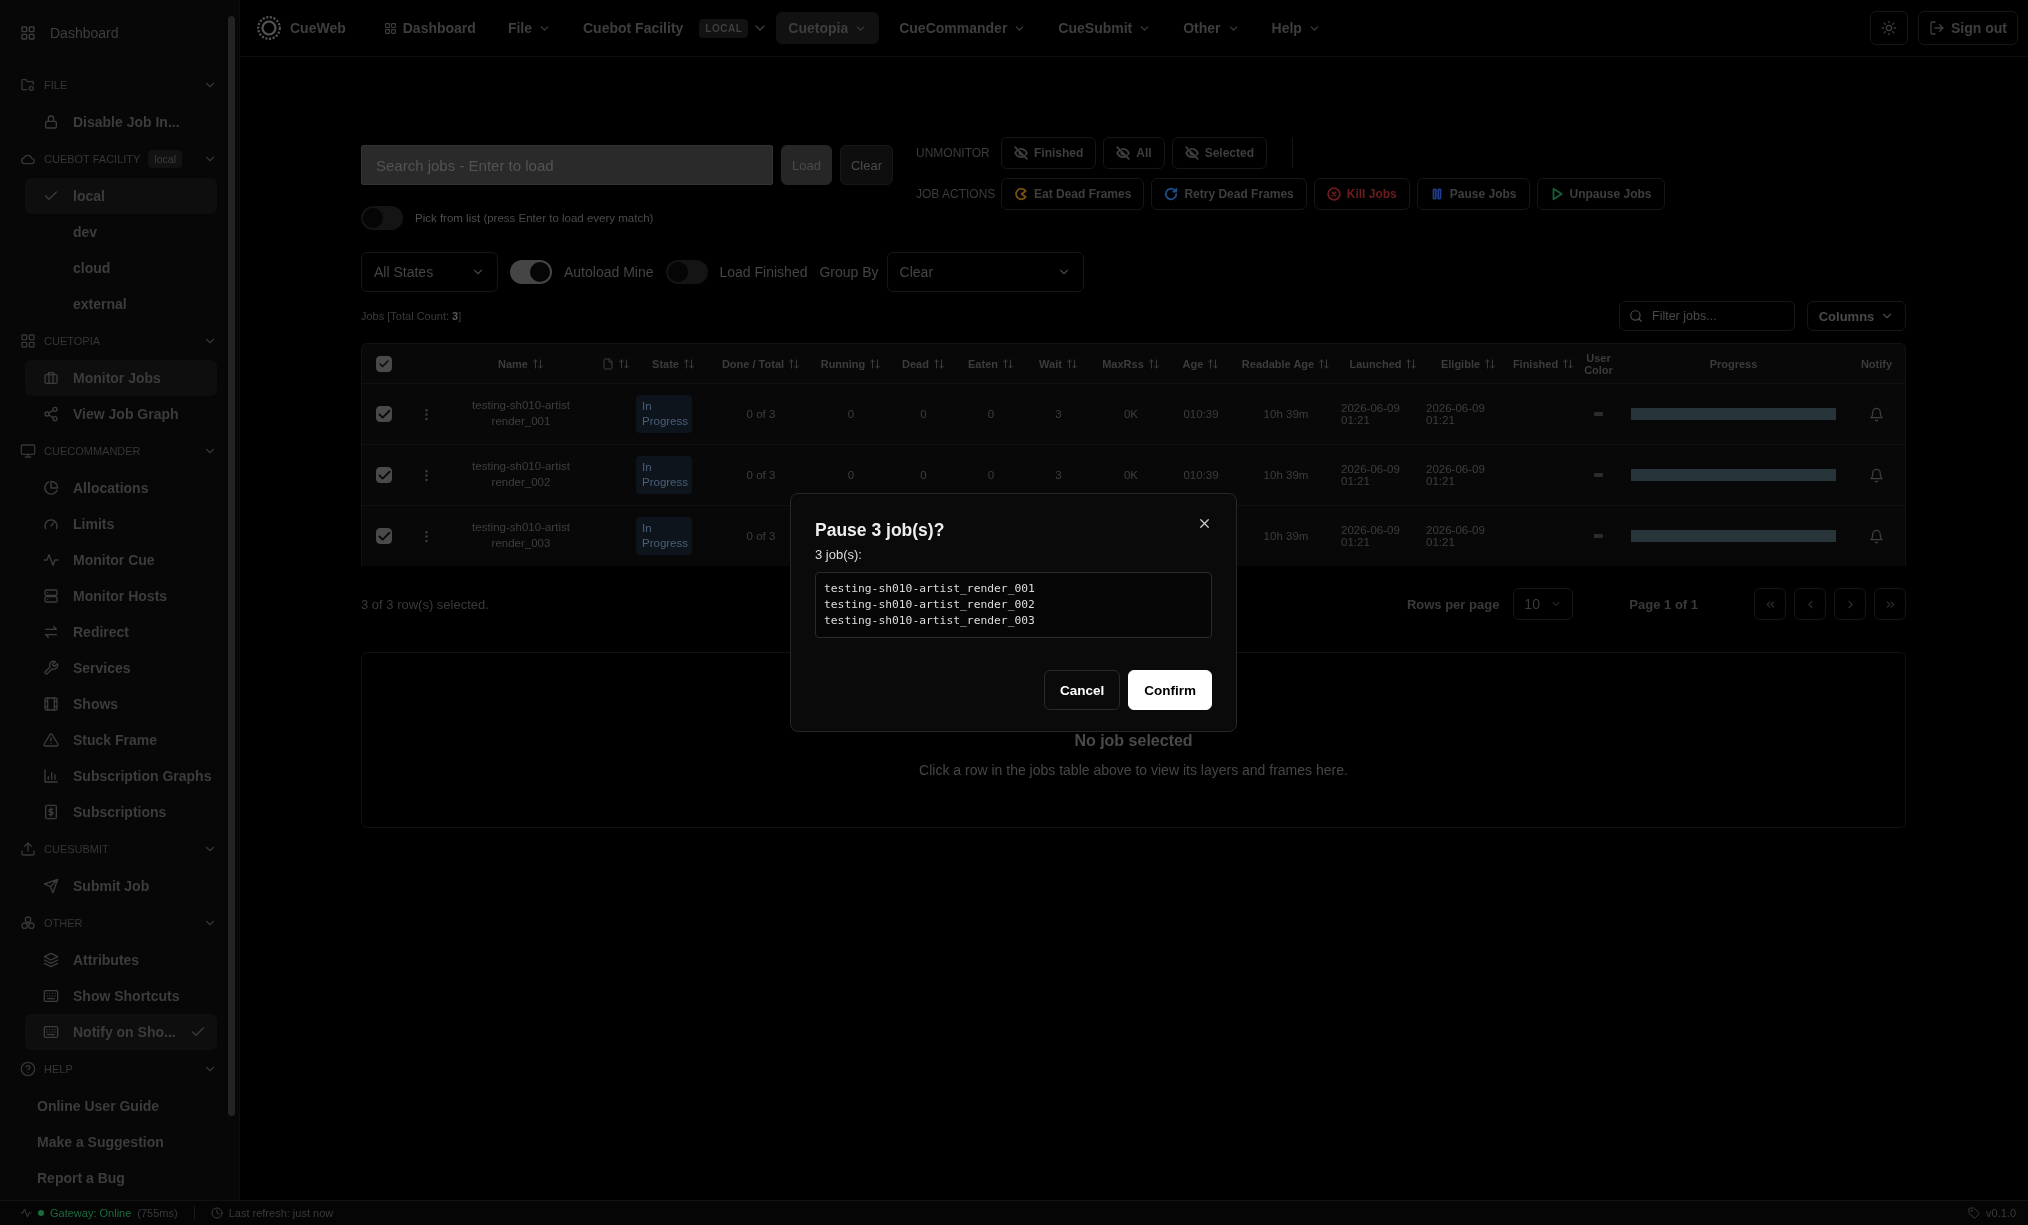 The image size is (2028, 1225). Describe the element at coordinates (51, 812) in the screenshot. I see `dollar-icon` at that location.